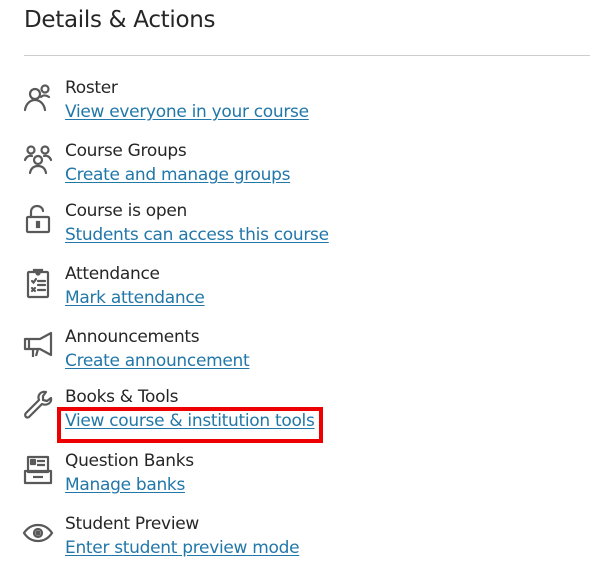  Describe the element at coordinates (38, 283) in the screenshot. I see `attendance-clipboard-icon` at that location.